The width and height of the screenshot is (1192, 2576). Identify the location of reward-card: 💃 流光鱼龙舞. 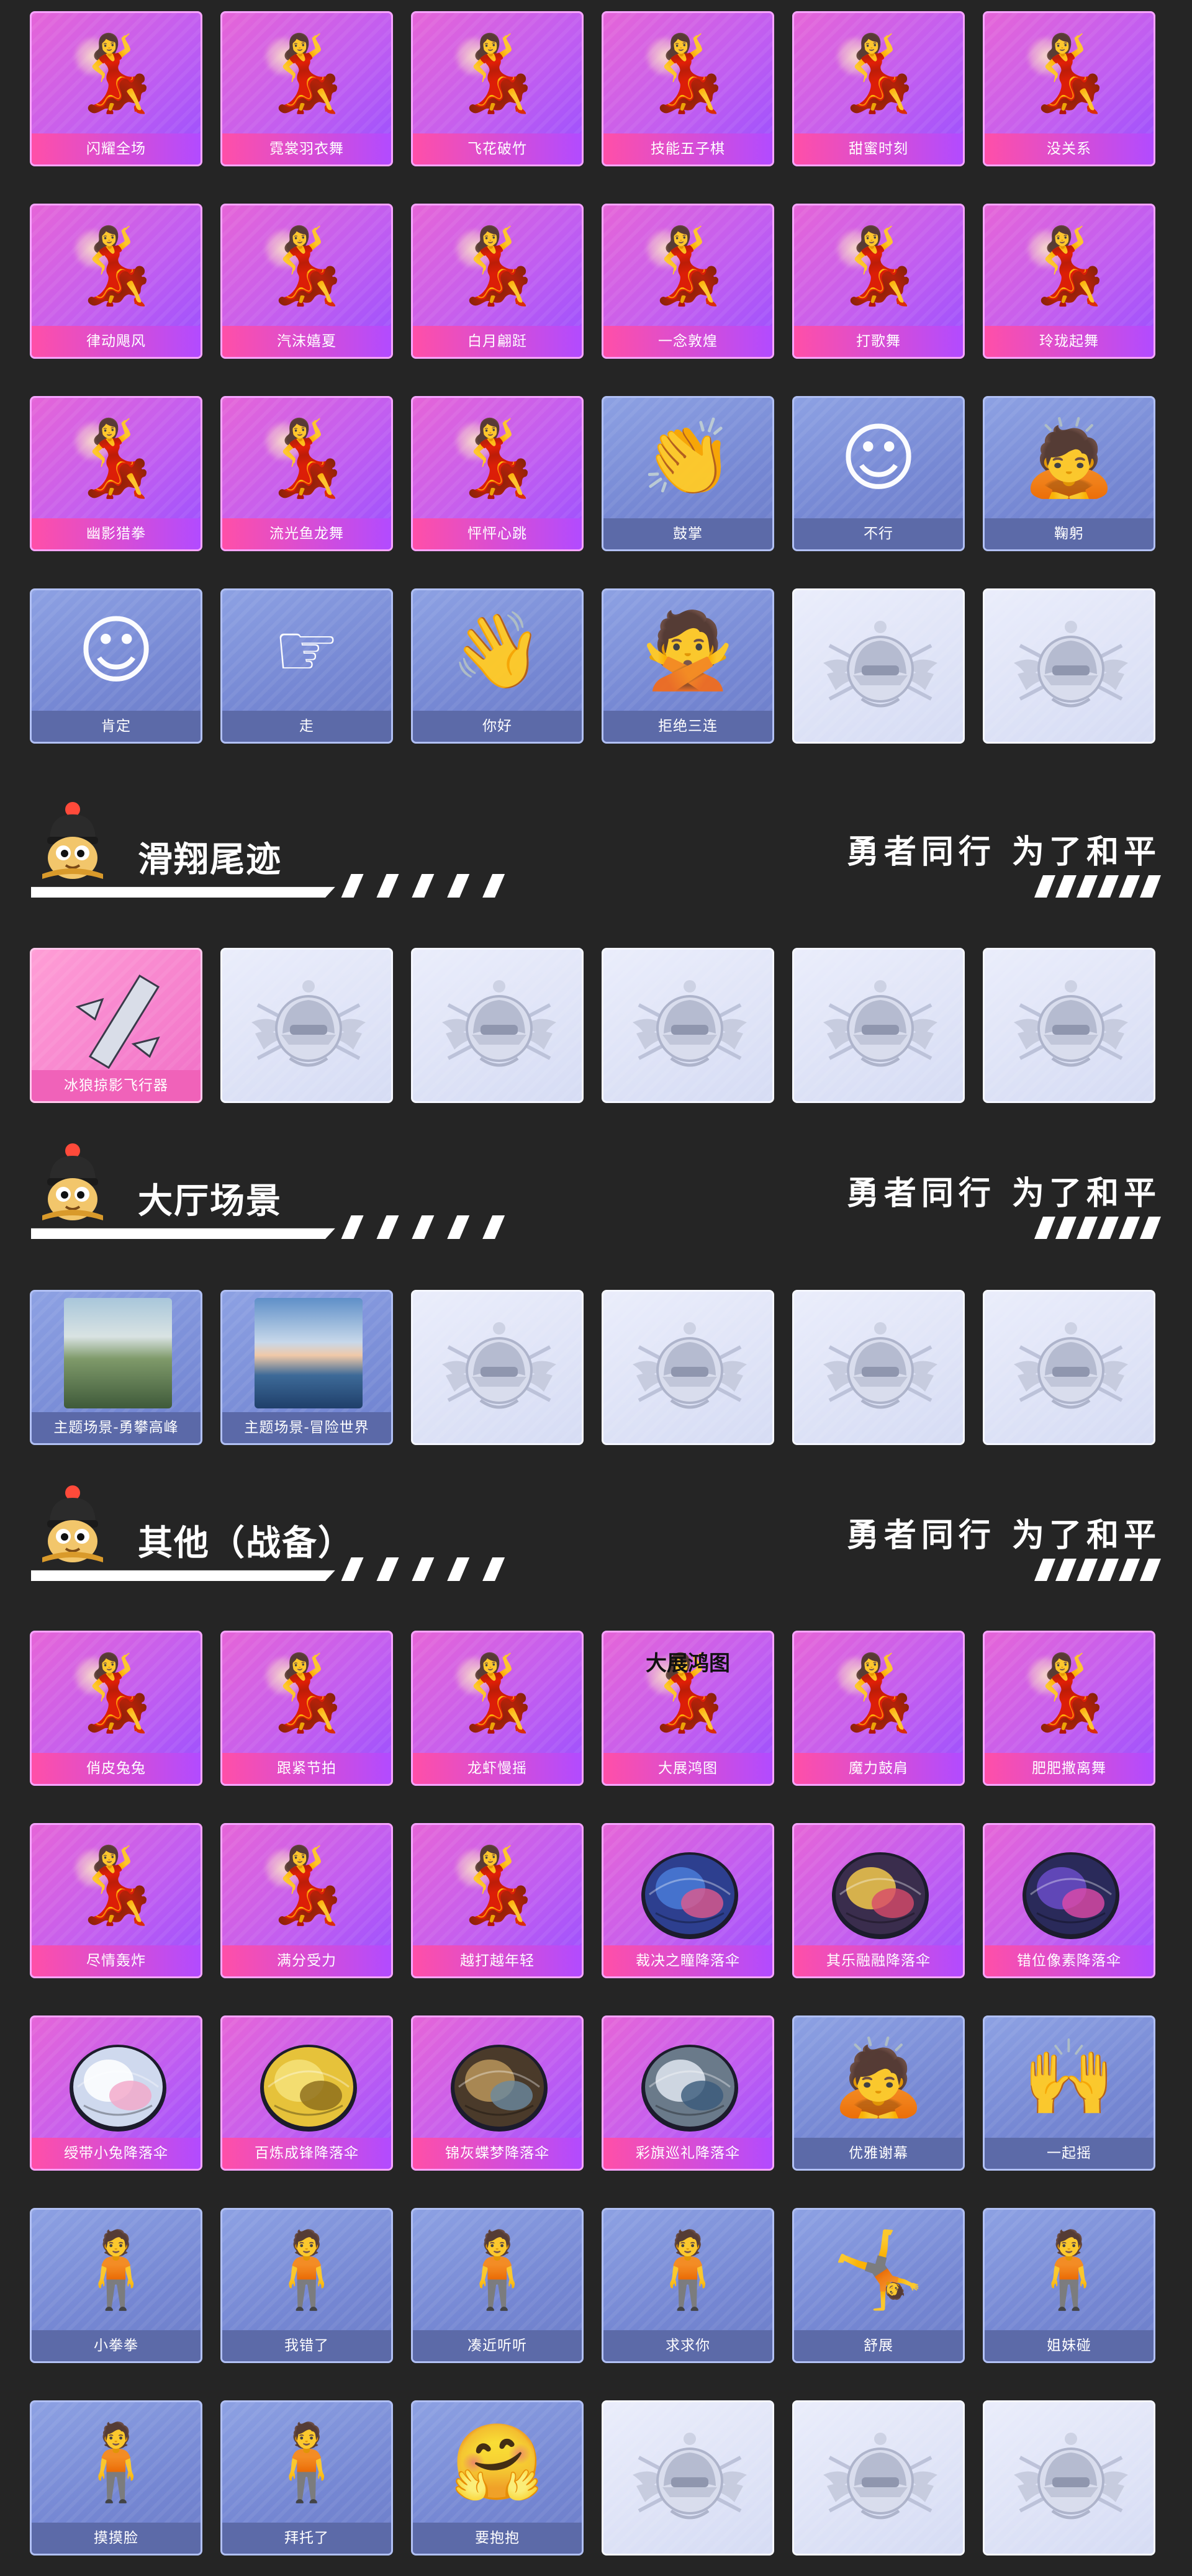
(306, 473).